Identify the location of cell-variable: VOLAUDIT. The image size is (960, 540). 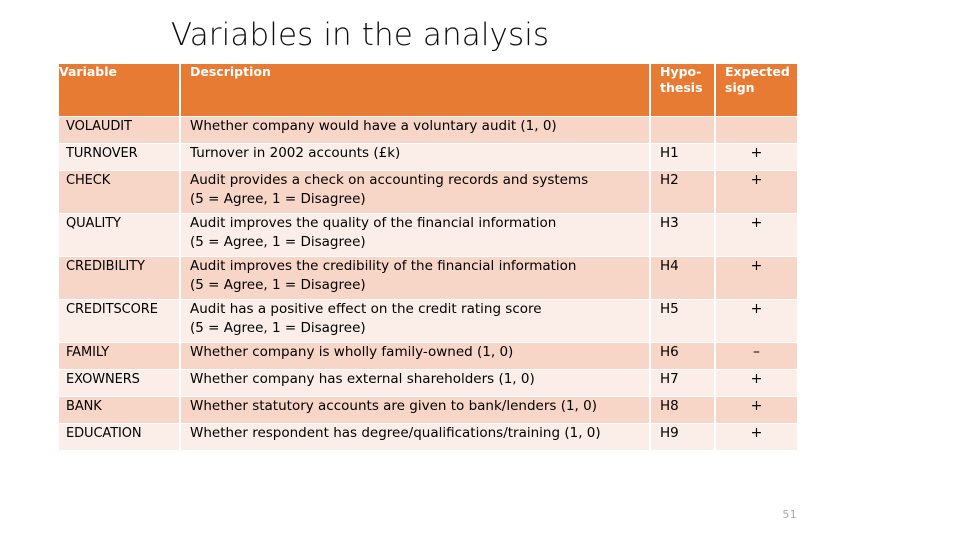
(119, 130).